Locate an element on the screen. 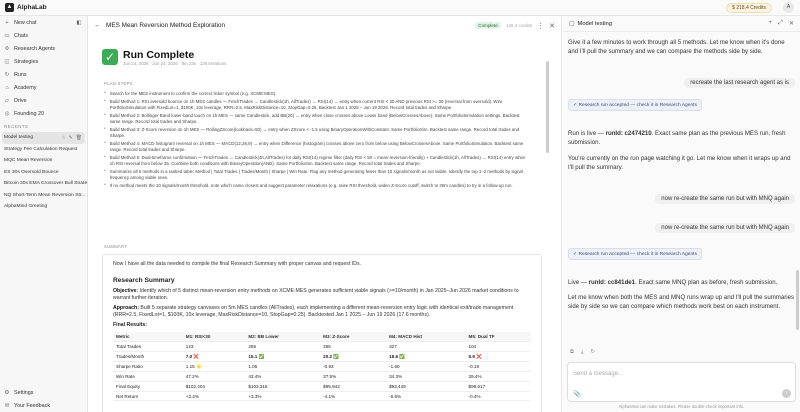  trash-icon: 🗑 is located at coordinates (79, 138).